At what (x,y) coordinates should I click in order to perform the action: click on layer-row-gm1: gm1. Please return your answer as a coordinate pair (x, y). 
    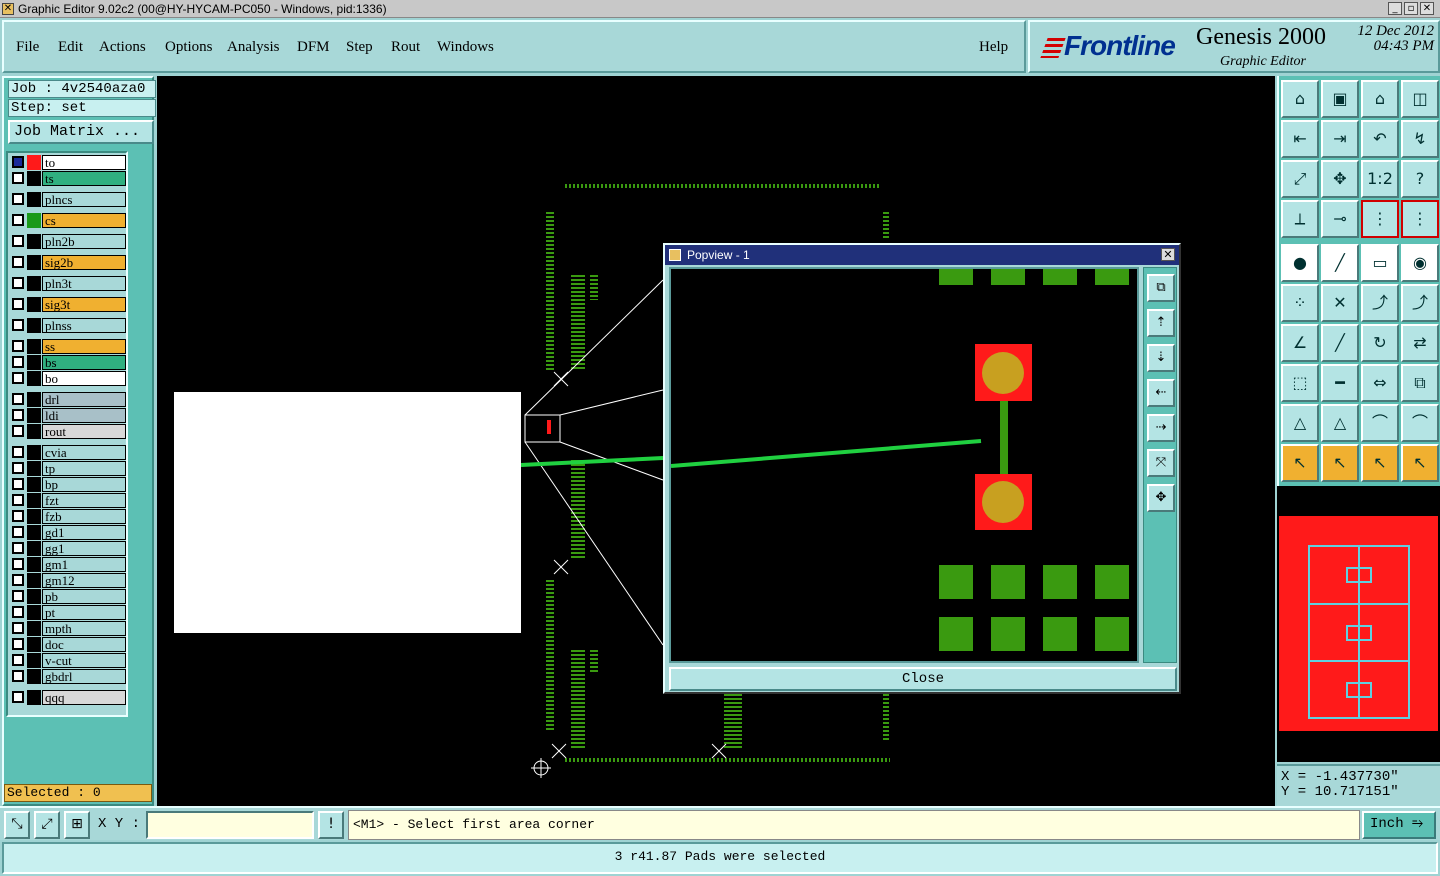
    Looking at the image, I should click on (68, 564).